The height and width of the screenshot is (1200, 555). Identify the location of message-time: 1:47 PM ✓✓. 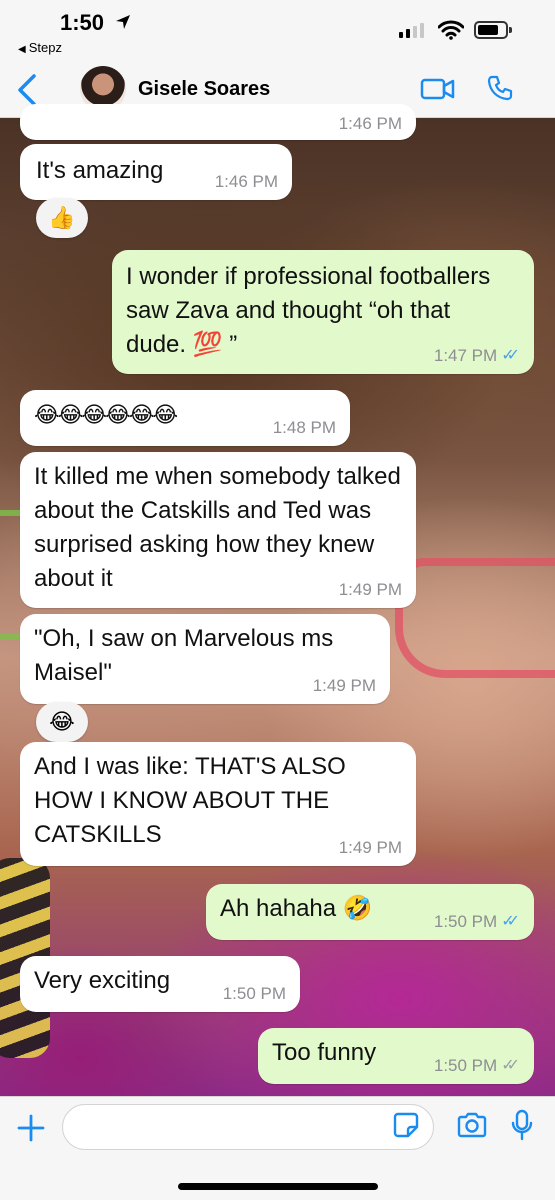
(476, 355).